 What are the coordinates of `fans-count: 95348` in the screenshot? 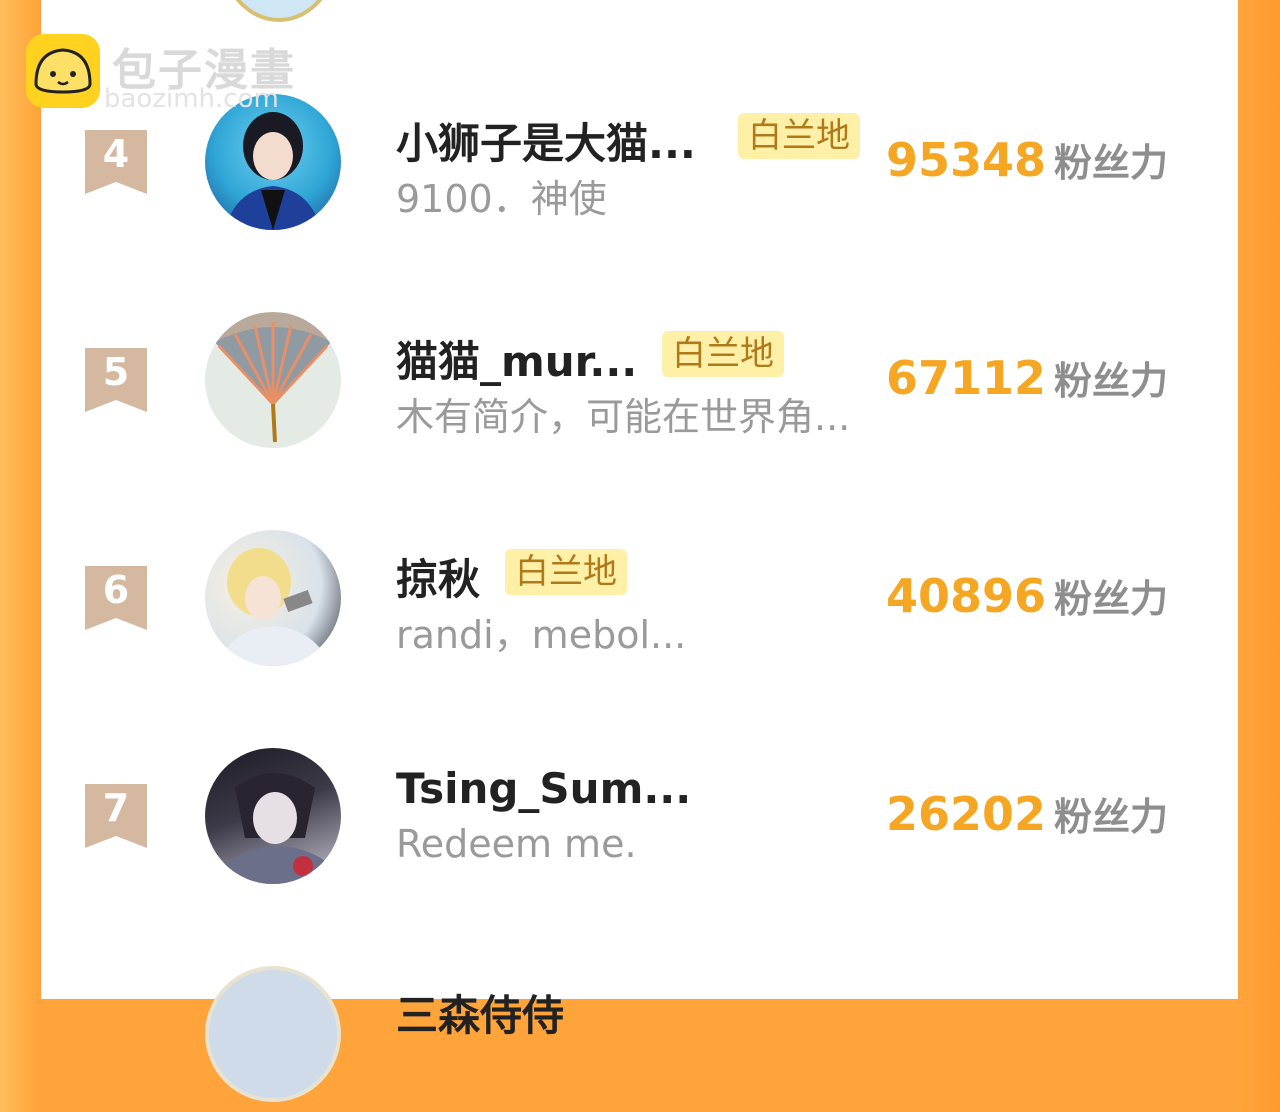 It's located at (966, 160).